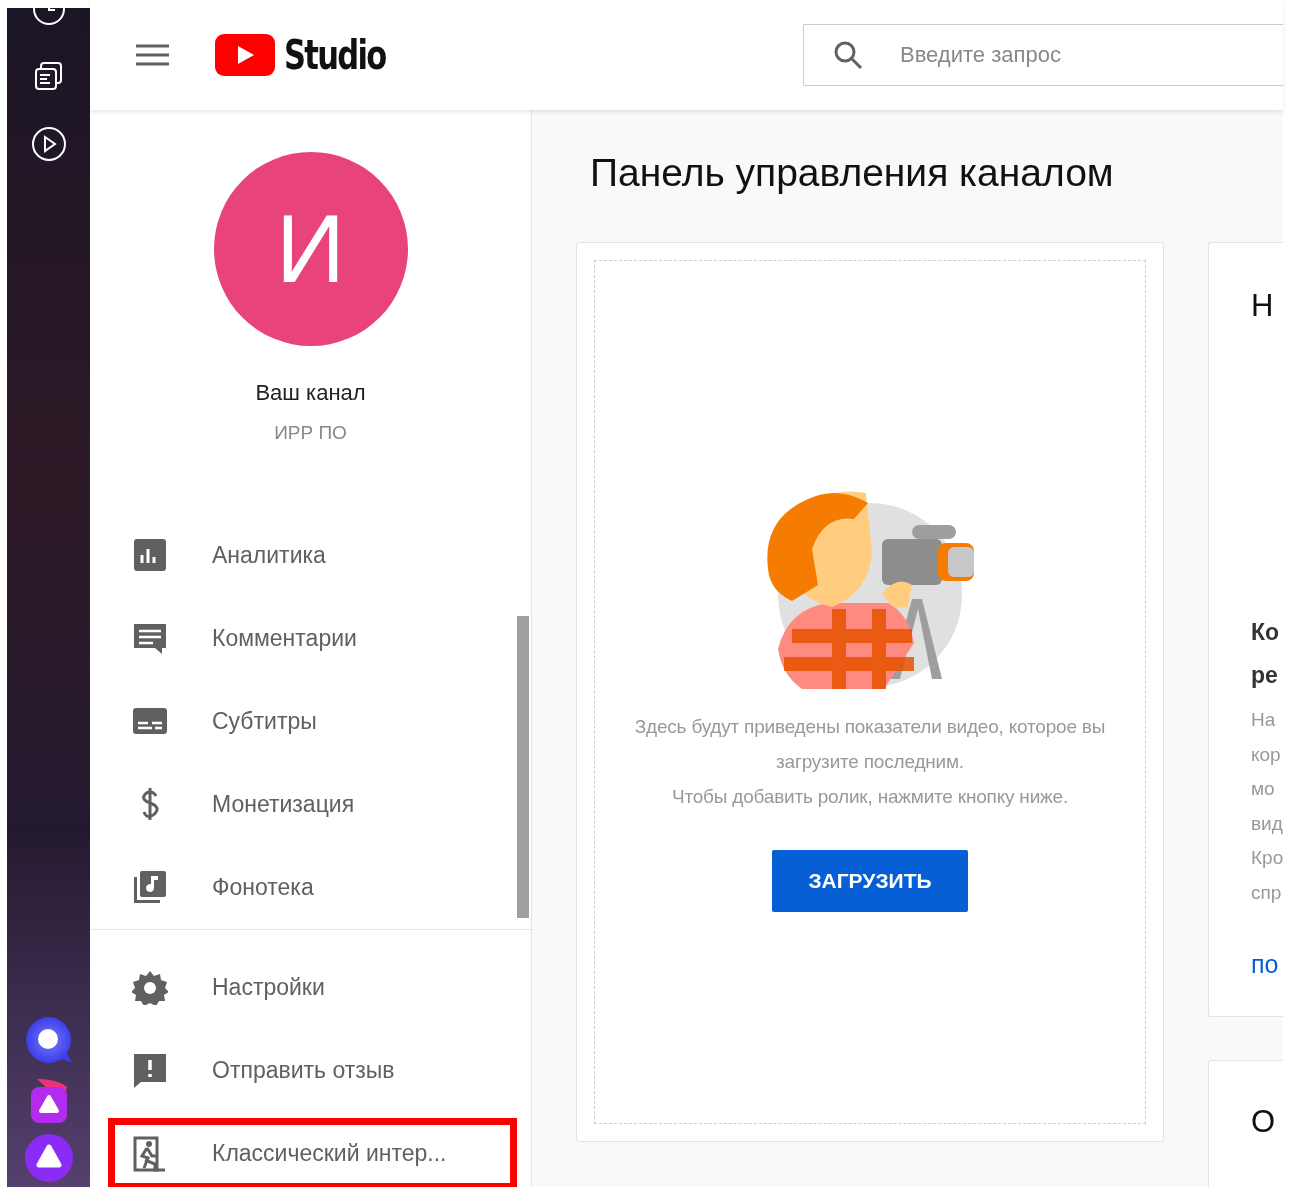 This screenshot has height=1187, width=1301. I want to click on card-text: вид, so click(1267, 823).